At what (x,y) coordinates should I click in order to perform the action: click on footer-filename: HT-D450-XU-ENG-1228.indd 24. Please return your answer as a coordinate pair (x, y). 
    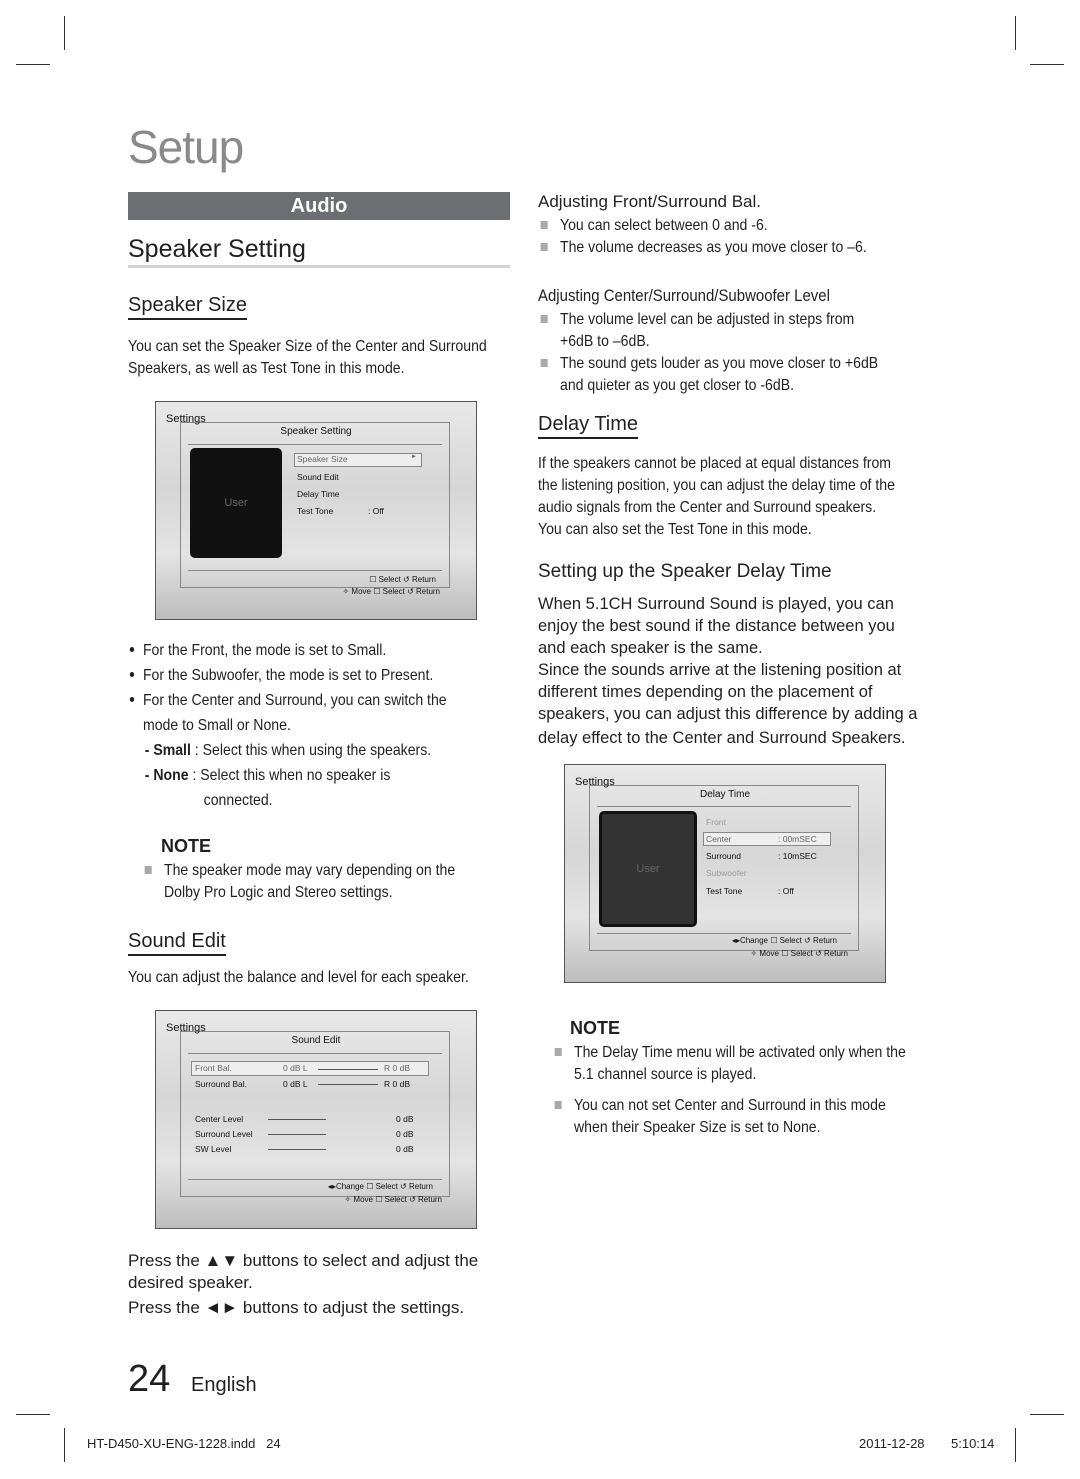
    Looking at the image, I should click on (184, 1443).